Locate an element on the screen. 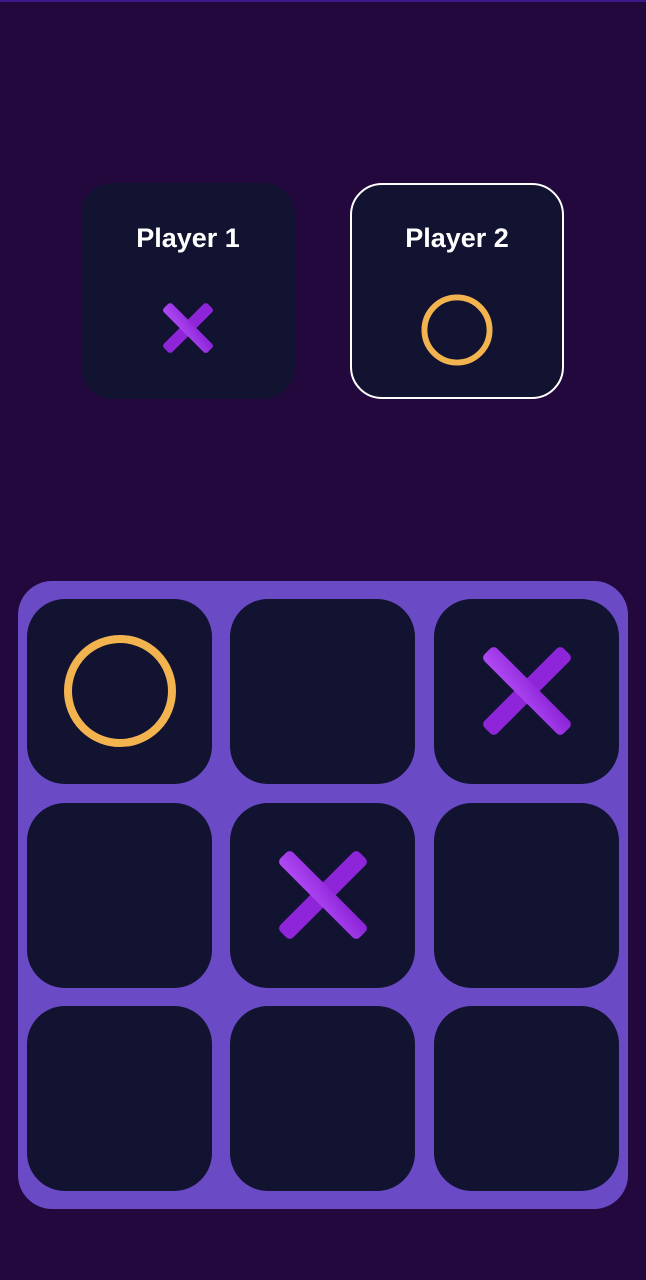 The width and height of the screenshot is (646, 1280). player-1-x-icon is located at coordinates (188, 328).